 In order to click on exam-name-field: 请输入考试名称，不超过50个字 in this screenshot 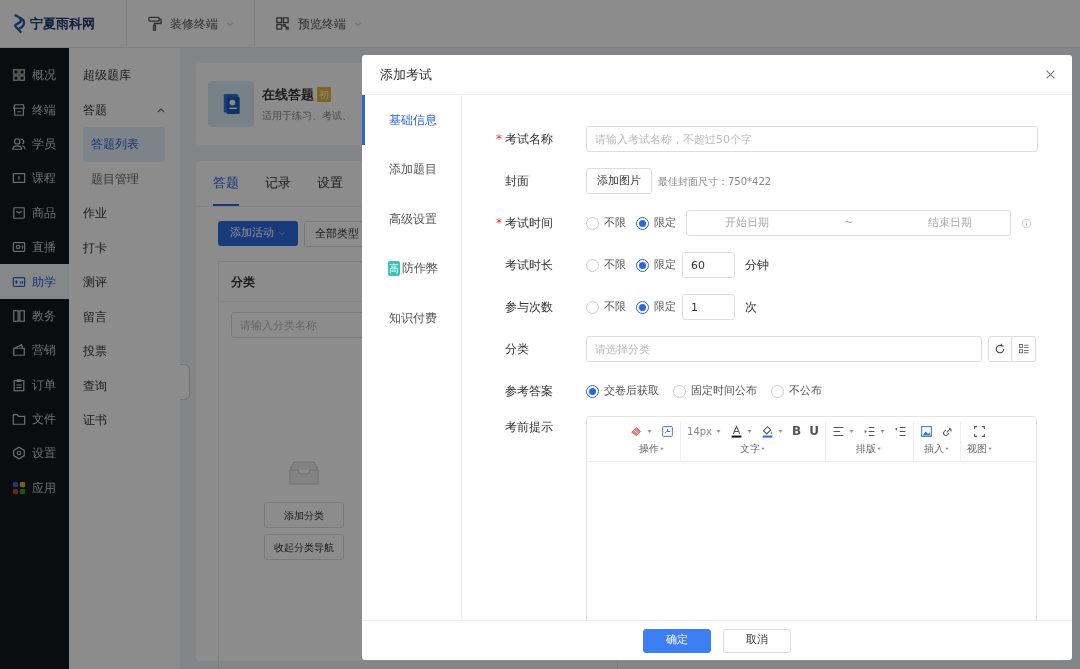, I will do `click(812, 139)`.